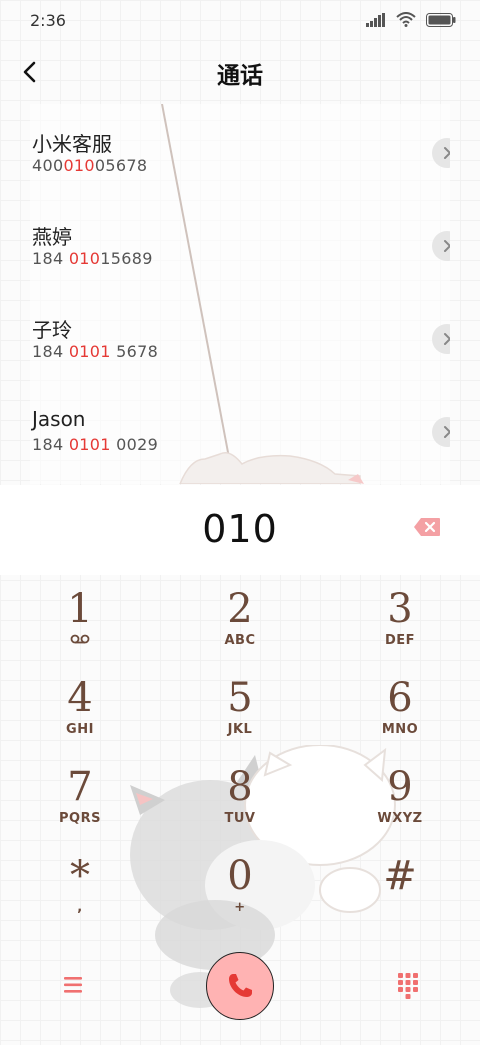 The width and height of the screenshot is (480, 1045). Describe the element at coordinates (52, 330) in the screenshot. I see `contact-name: 子玲` at that location.